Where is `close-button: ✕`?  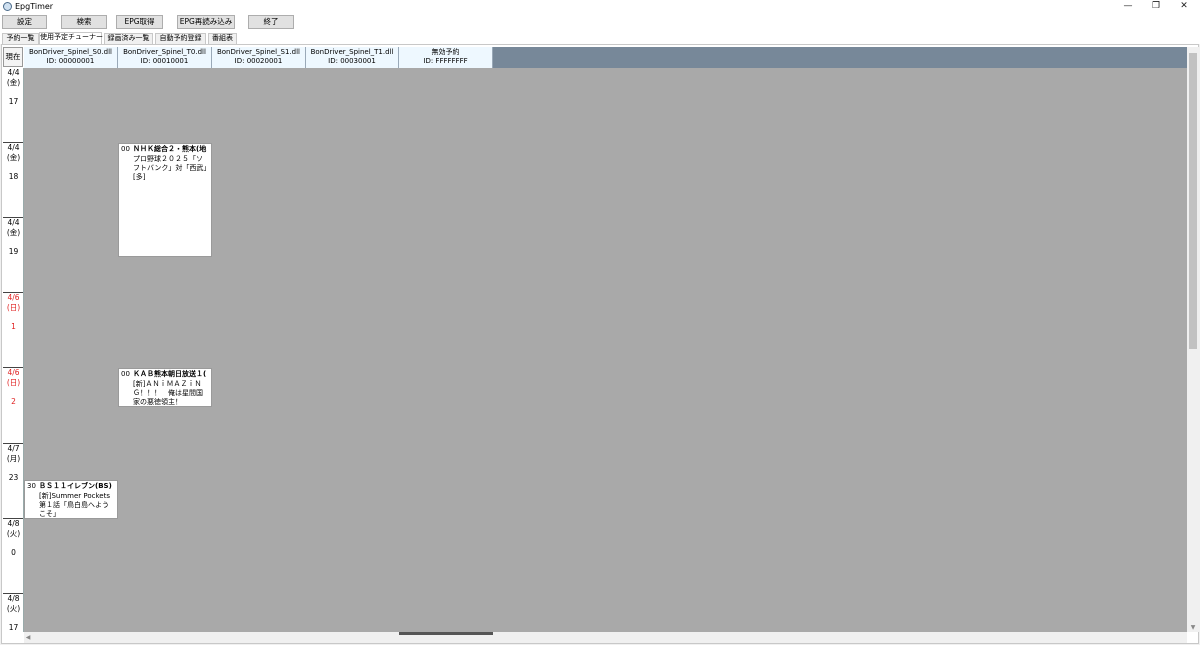 close-button: ✕ is located at coordinates (1184, 6).